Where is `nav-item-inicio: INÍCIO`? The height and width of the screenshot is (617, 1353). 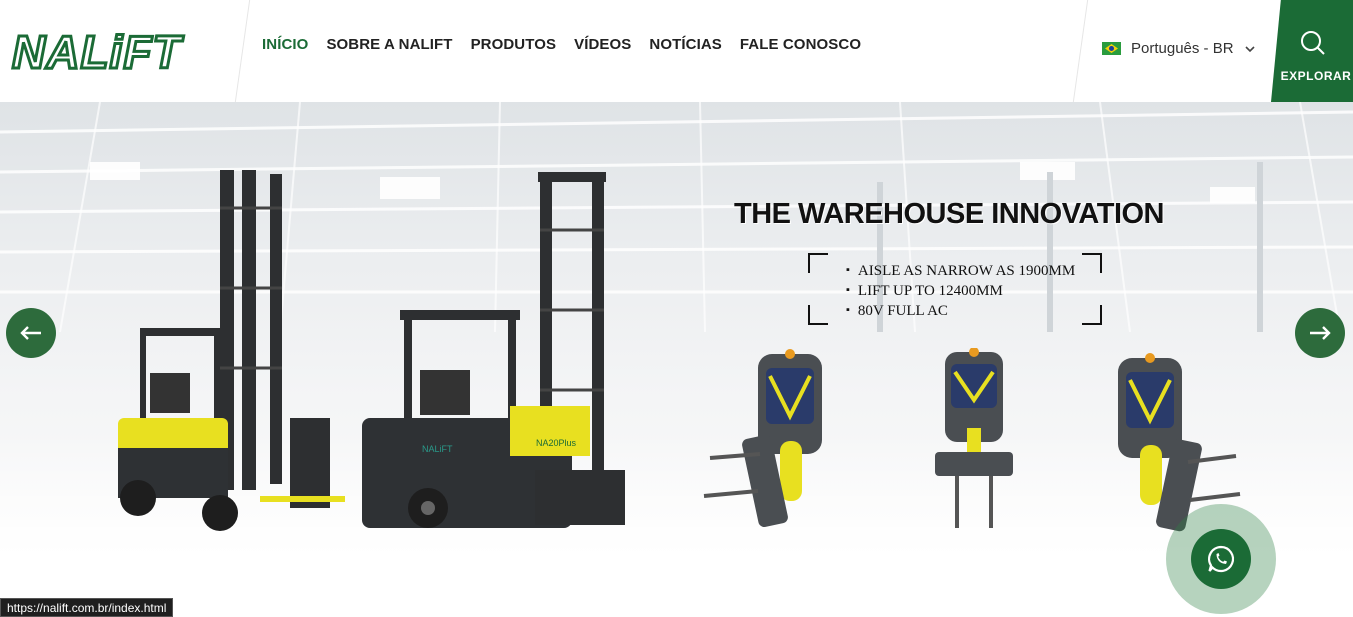
nav-item-inicio: INÍCIO is located at coordinates (285, 44).